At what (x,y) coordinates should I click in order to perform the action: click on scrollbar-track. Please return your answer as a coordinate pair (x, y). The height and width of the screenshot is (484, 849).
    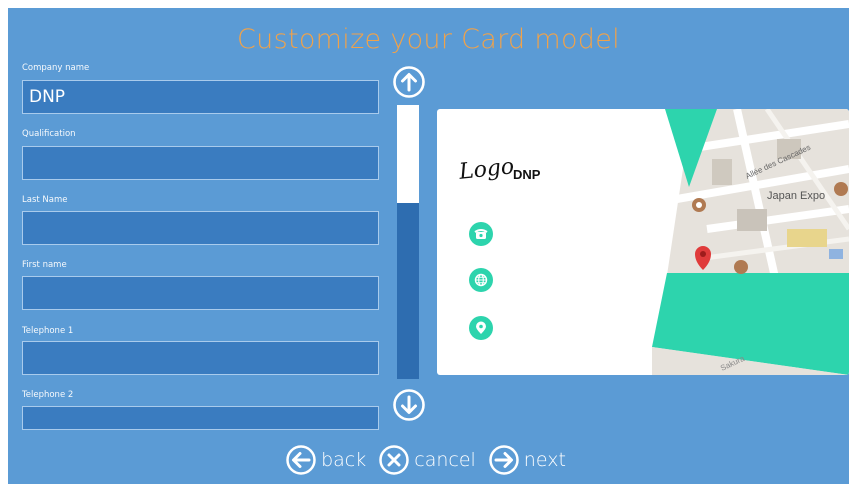
    Looking at the image, I should click on (408, 242).